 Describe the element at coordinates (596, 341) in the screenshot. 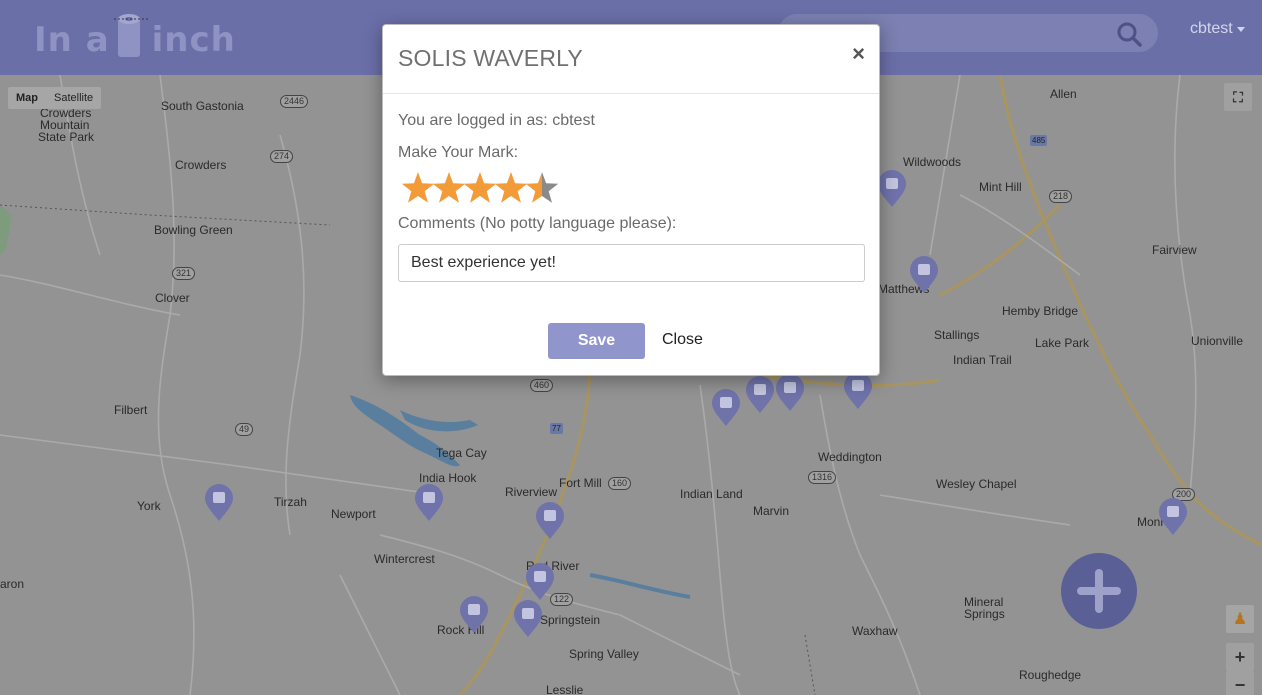

I see `save-button: Save` at that location.